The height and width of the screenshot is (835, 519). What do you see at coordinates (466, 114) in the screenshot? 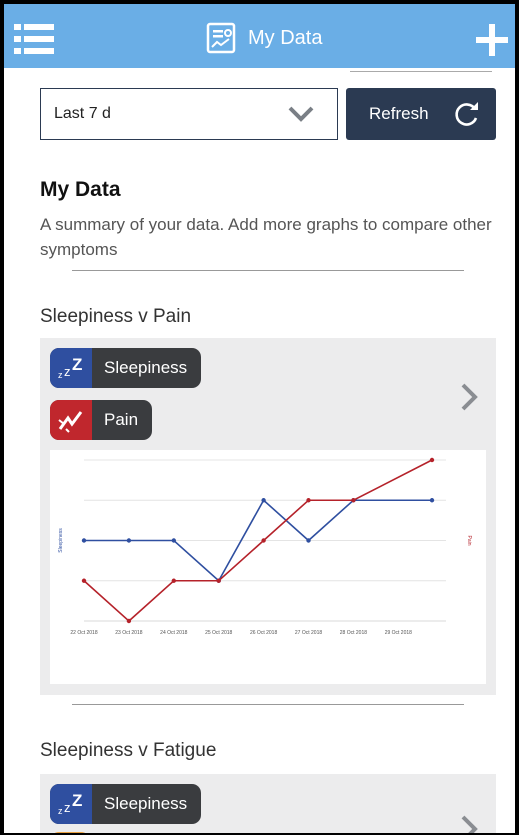
I see `refresh-icon` at bounding box center [466, 114].